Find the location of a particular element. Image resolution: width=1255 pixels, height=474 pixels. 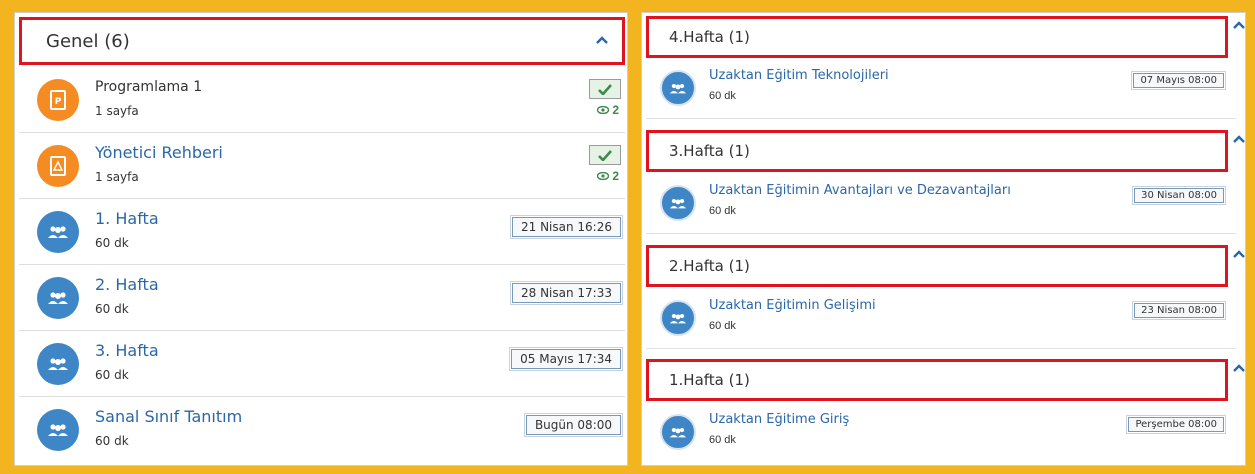

pdf-icon: P is located at coordinates (58, 100).